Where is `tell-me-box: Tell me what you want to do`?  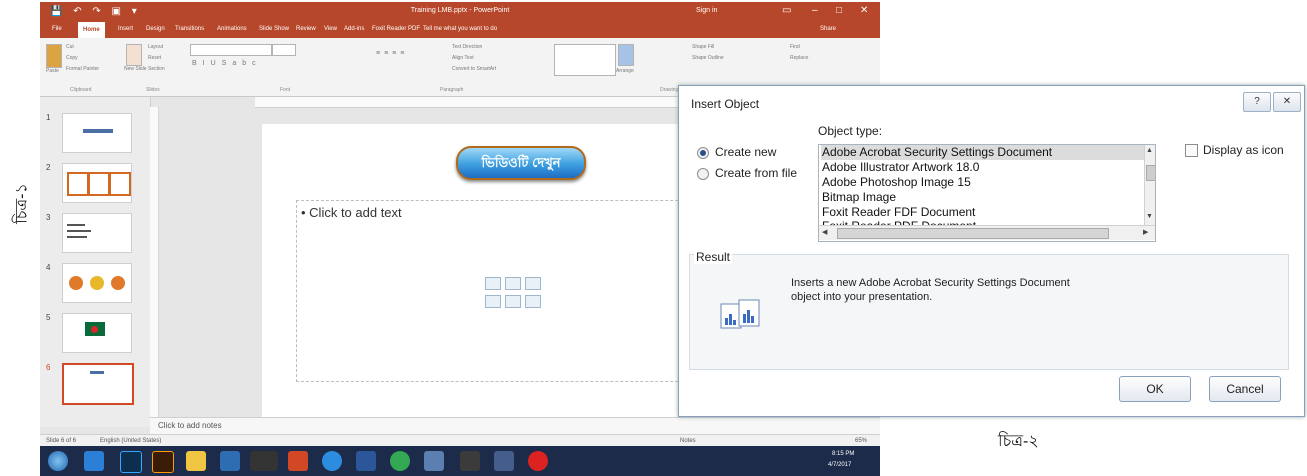
tell-me-box: Tell me what you want to do is located at coordinates (460, 29).